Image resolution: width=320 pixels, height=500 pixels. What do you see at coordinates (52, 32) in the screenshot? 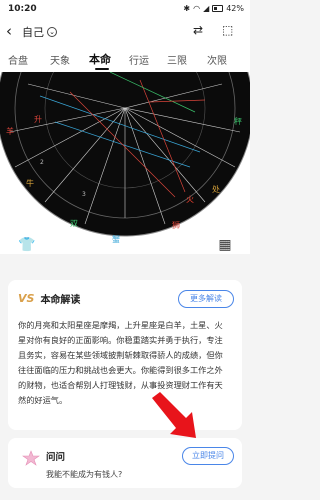
I see `chevron-down-icon: ⌄` at bounding box center [52, 32].